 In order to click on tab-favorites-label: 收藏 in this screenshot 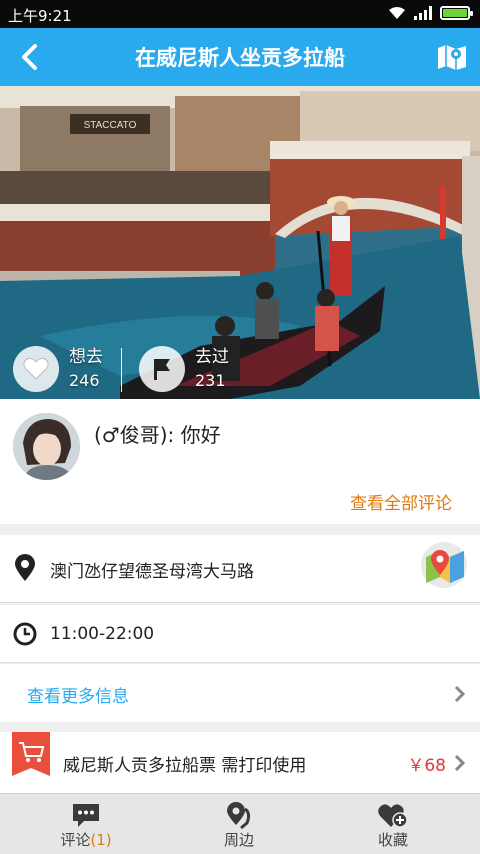, I will do `click(392, 840)`.